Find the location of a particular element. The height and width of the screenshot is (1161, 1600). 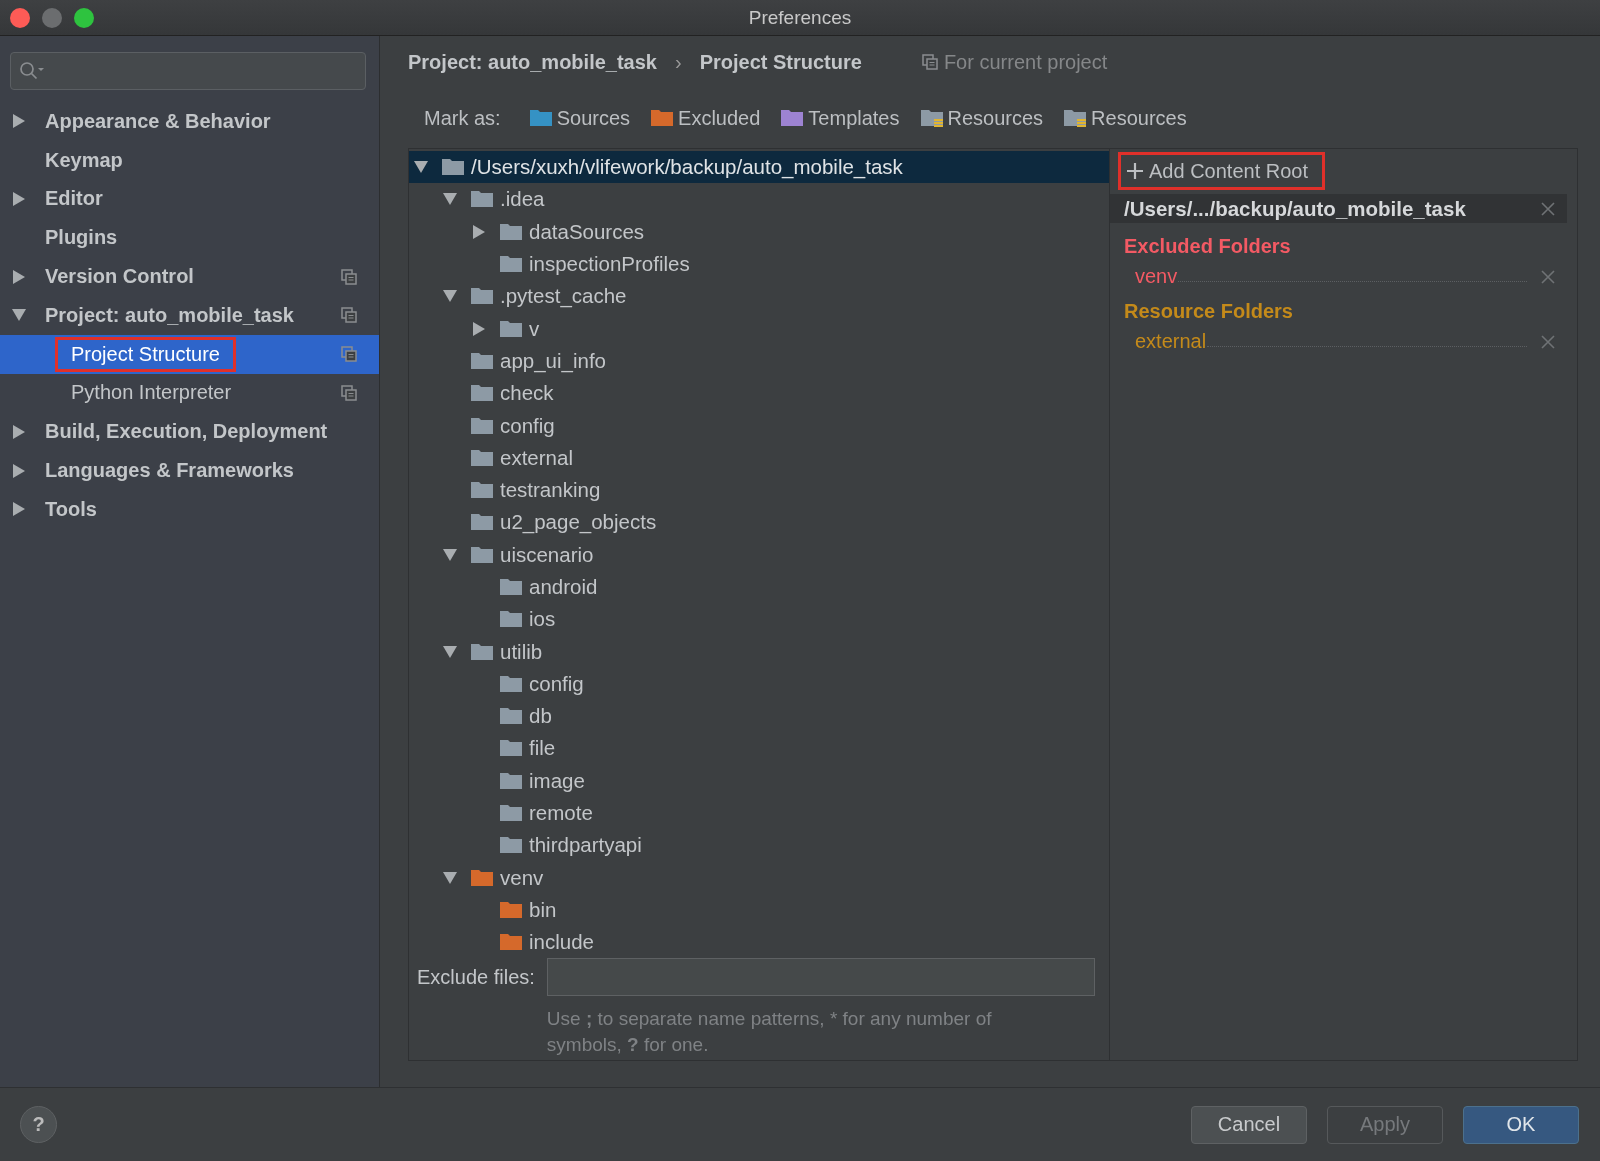

add-content-root-button: Add Content Root is located at coordinates (1221, 171).